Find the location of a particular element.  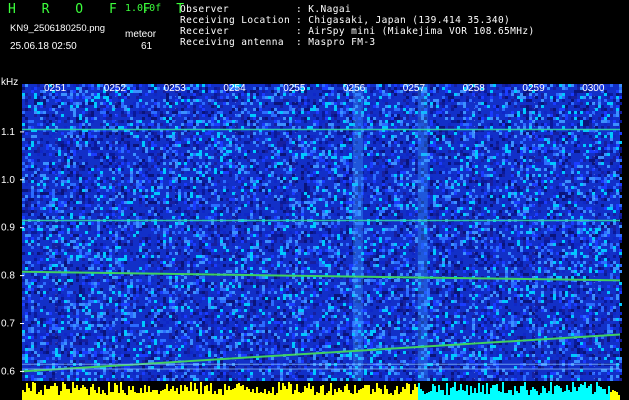

receiver-label: Receiver is located at coordinates (204, 31).